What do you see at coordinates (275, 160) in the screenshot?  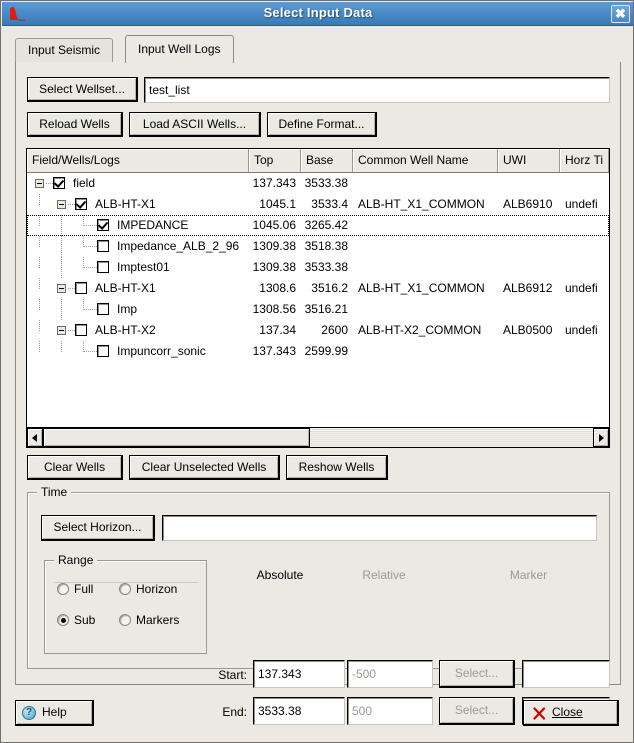 I see `tree-column-header-1: Top` at bounding box center [275, 160].